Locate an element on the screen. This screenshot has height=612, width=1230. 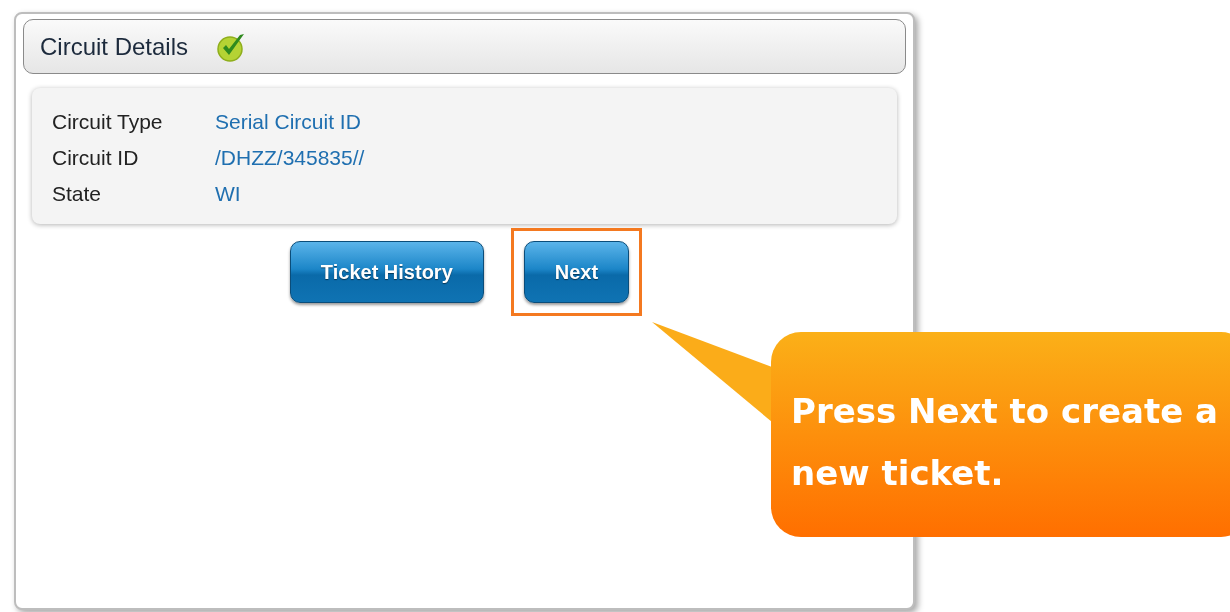
field-value: WI is located at coordinates (228, 194).